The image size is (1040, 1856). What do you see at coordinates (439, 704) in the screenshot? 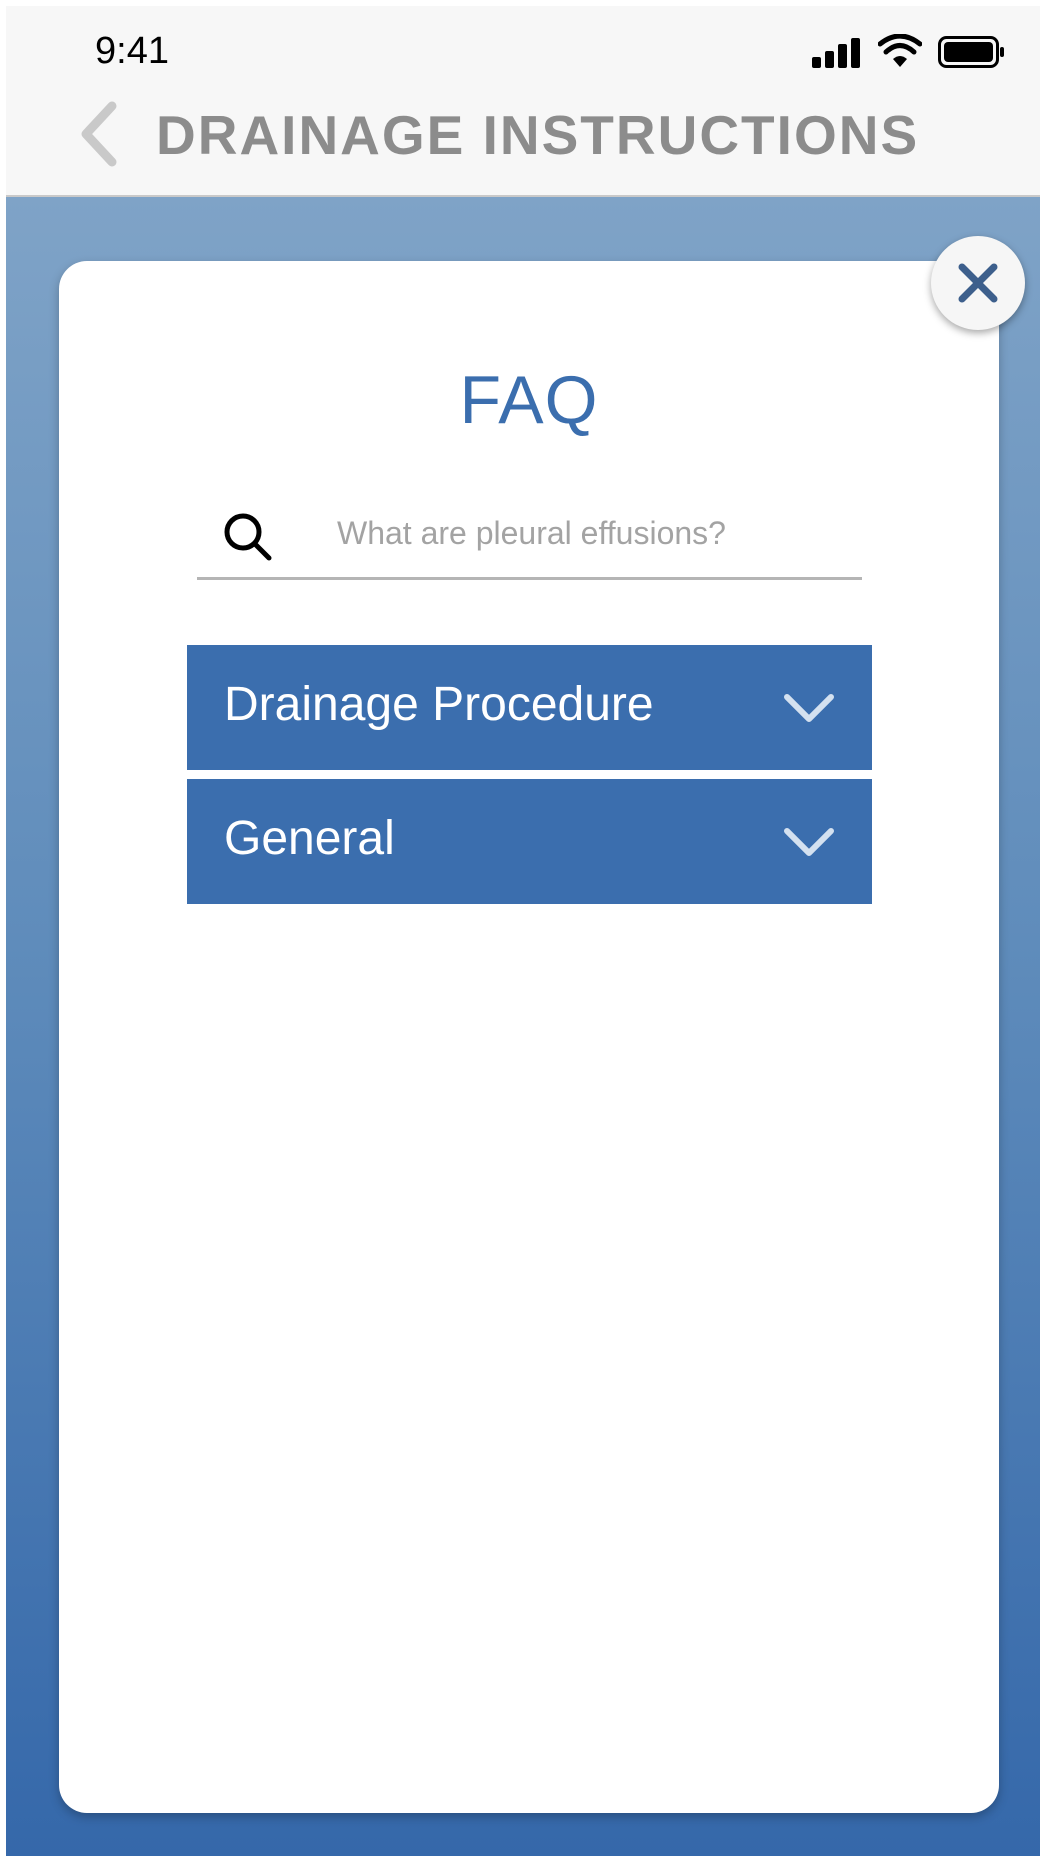
I see `accordion-label: Drainage Procedure` at bounding box center [439, 704].